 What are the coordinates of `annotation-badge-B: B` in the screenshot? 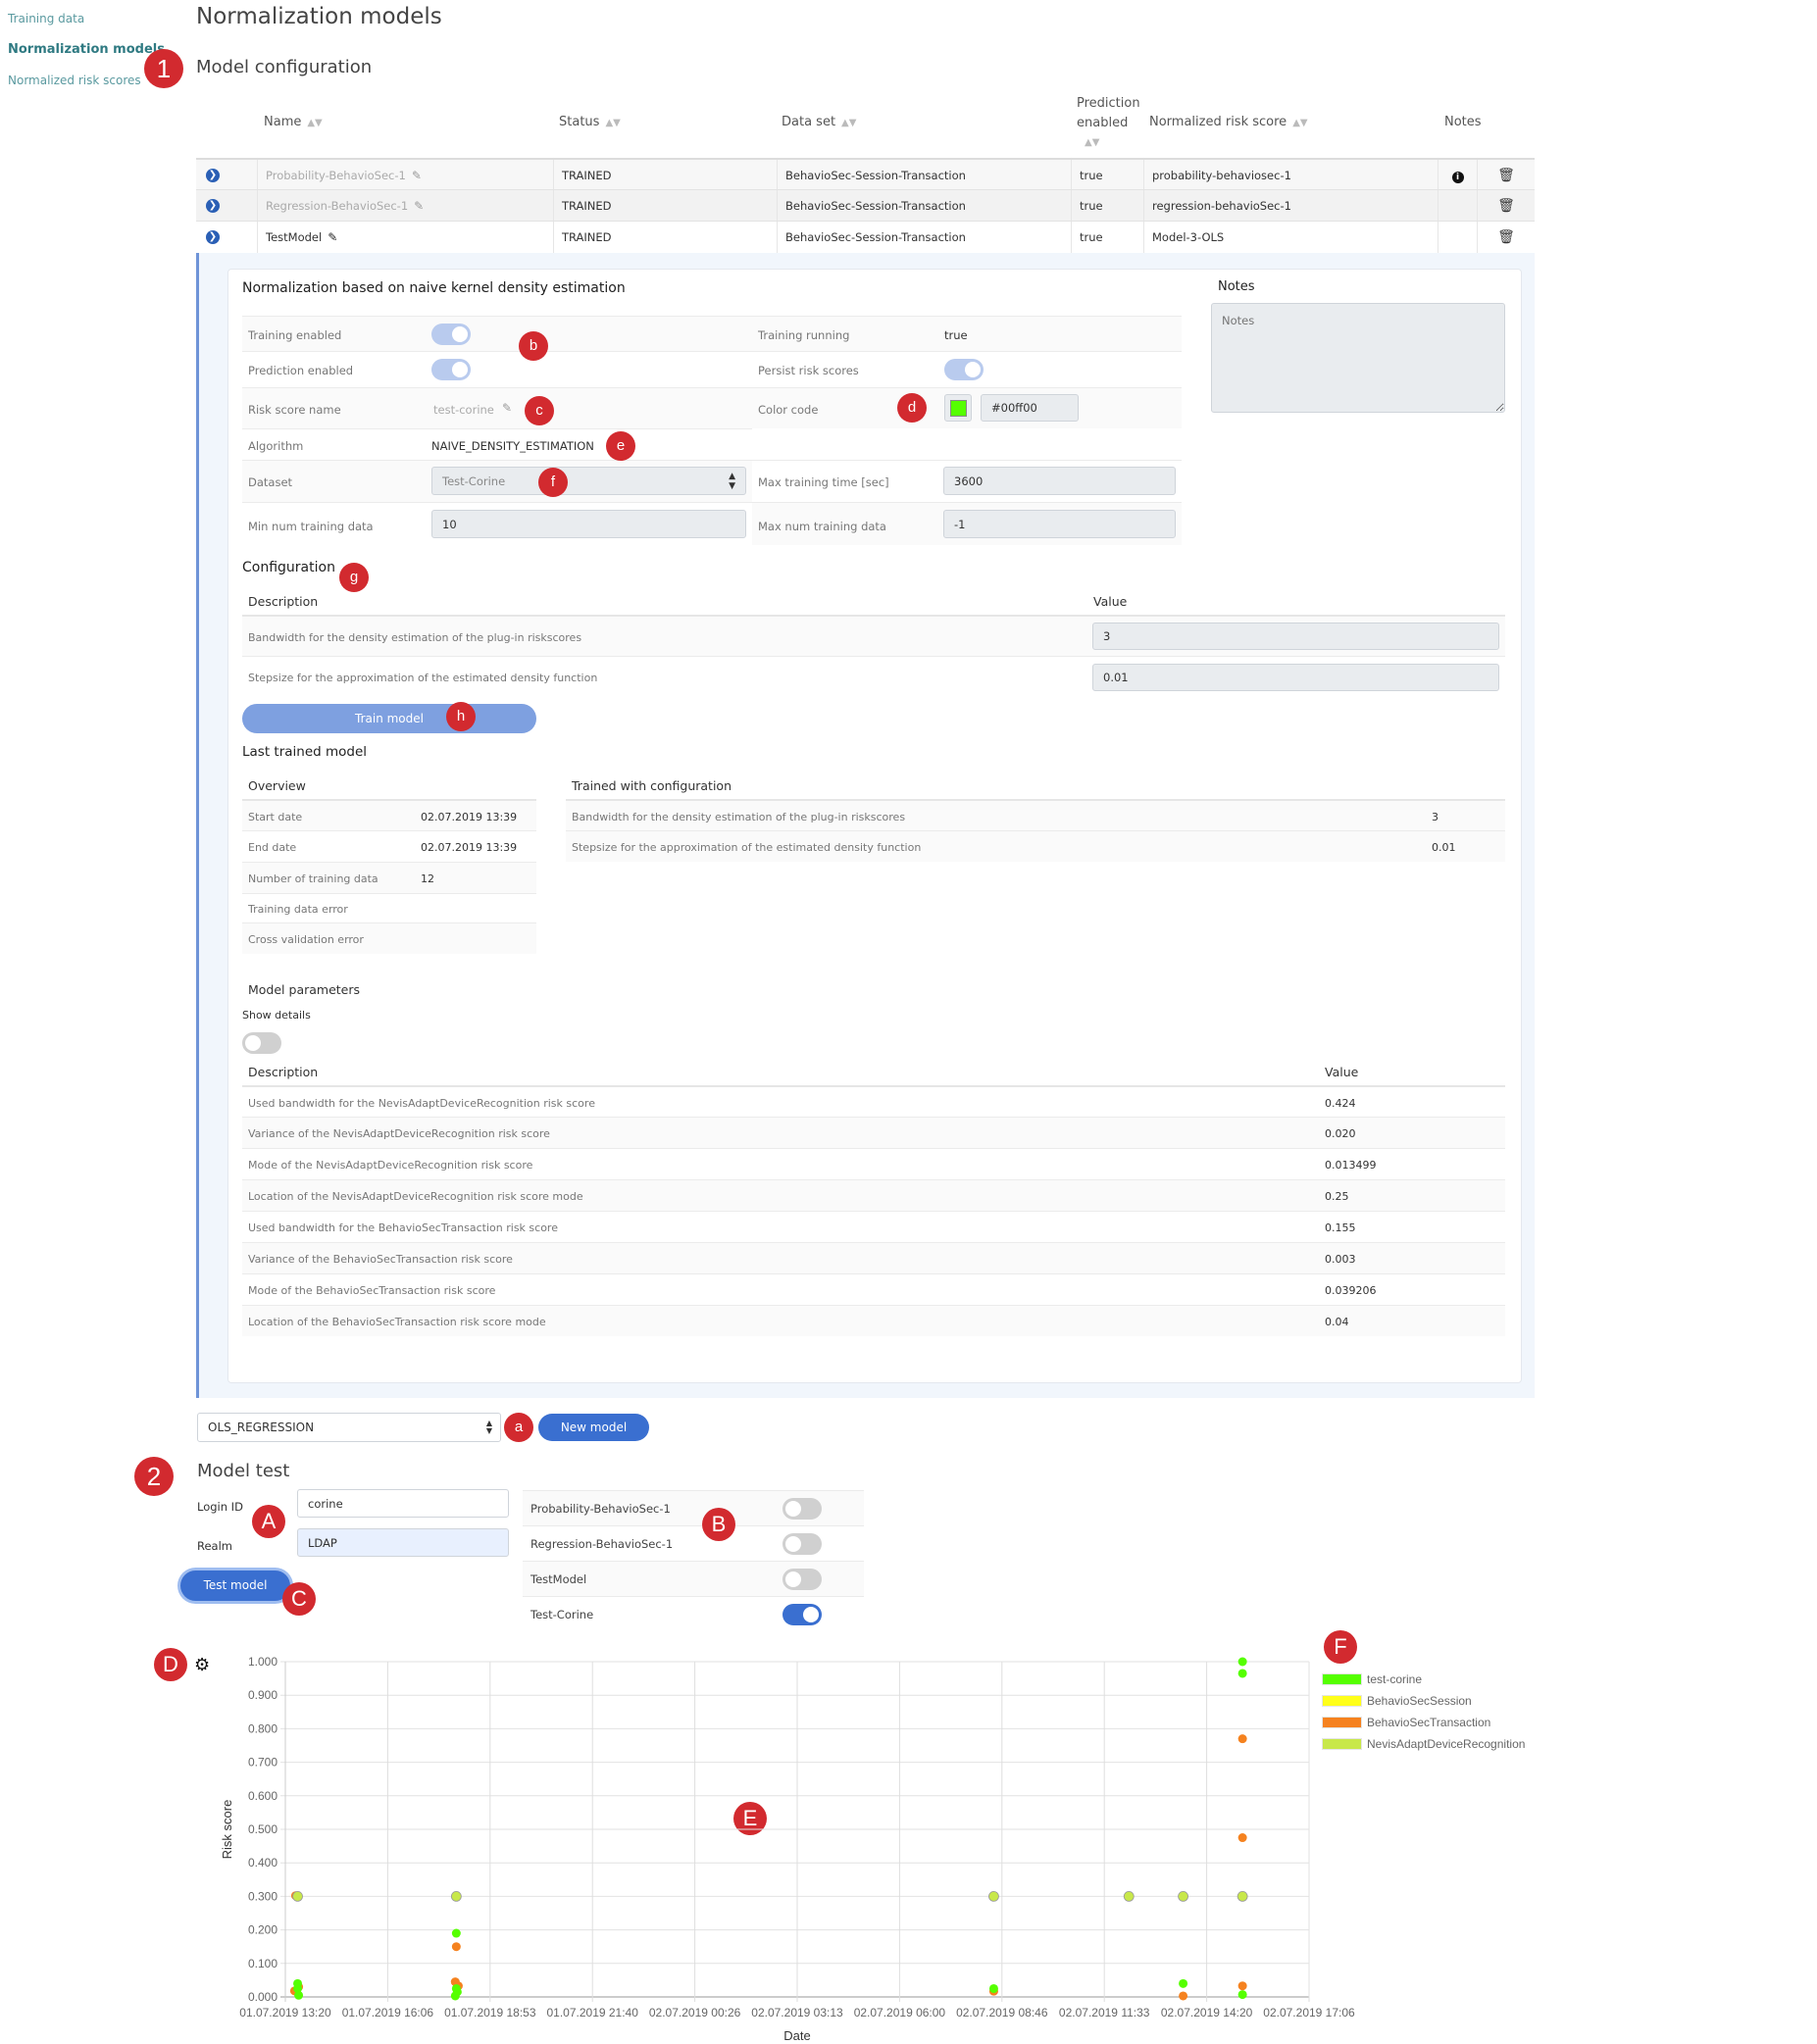 It's located at (718, 1525).